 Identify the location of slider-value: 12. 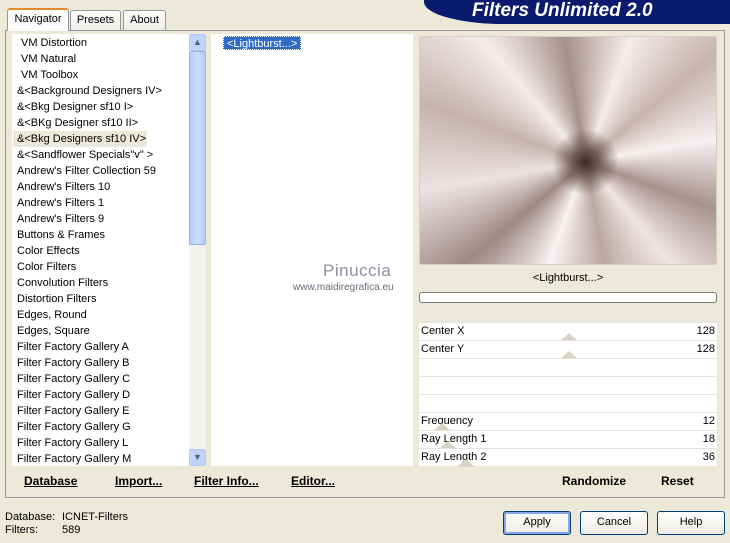
(708, 421).